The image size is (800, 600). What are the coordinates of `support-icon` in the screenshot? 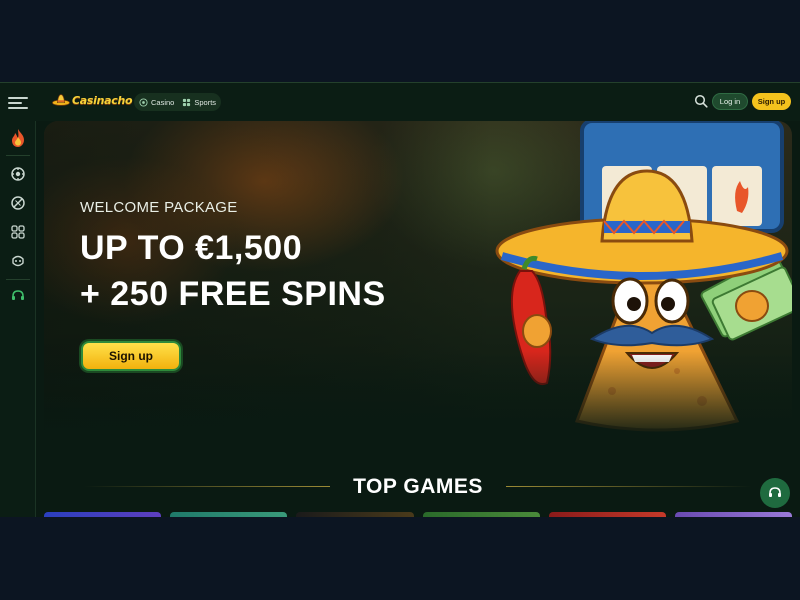 It's located at (18, 296).